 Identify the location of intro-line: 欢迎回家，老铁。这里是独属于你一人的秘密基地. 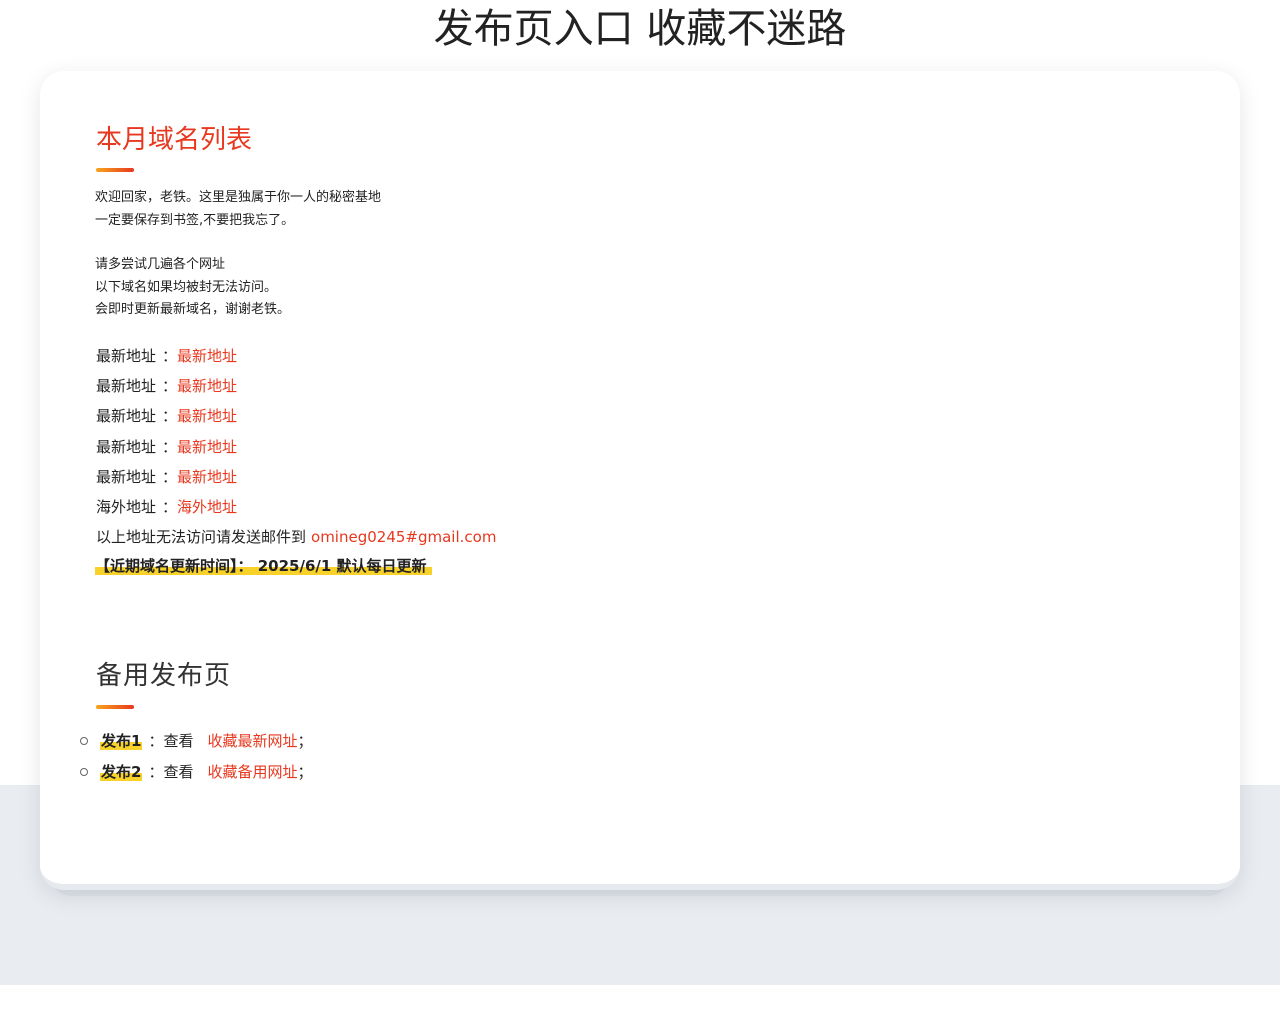
(238, 197).